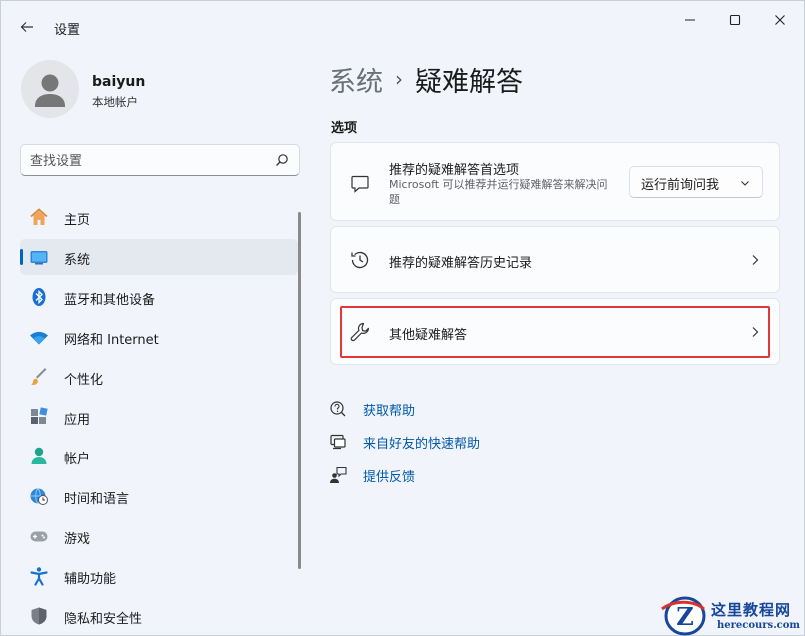  Describe the element at coordinates (67, 30) in the screenshot. I see `app-title: 设置` at that location.